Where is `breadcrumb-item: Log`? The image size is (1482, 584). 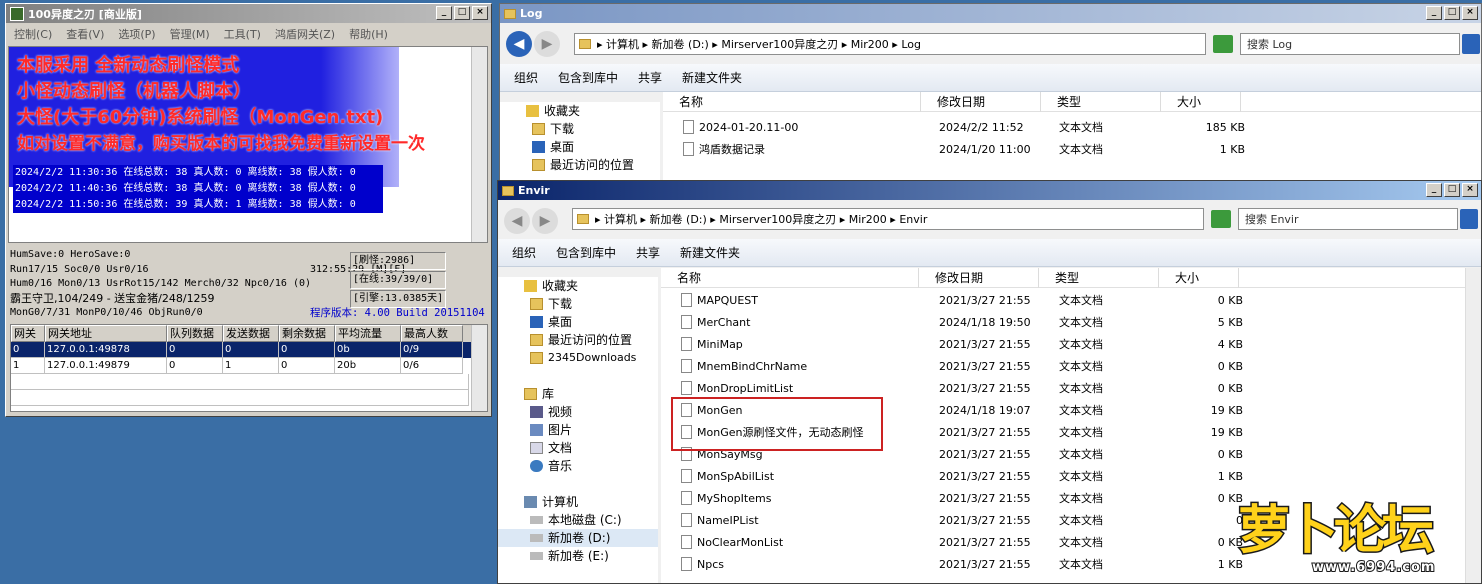
breadcrumb-item: Log is located at coordinates (911, 44).